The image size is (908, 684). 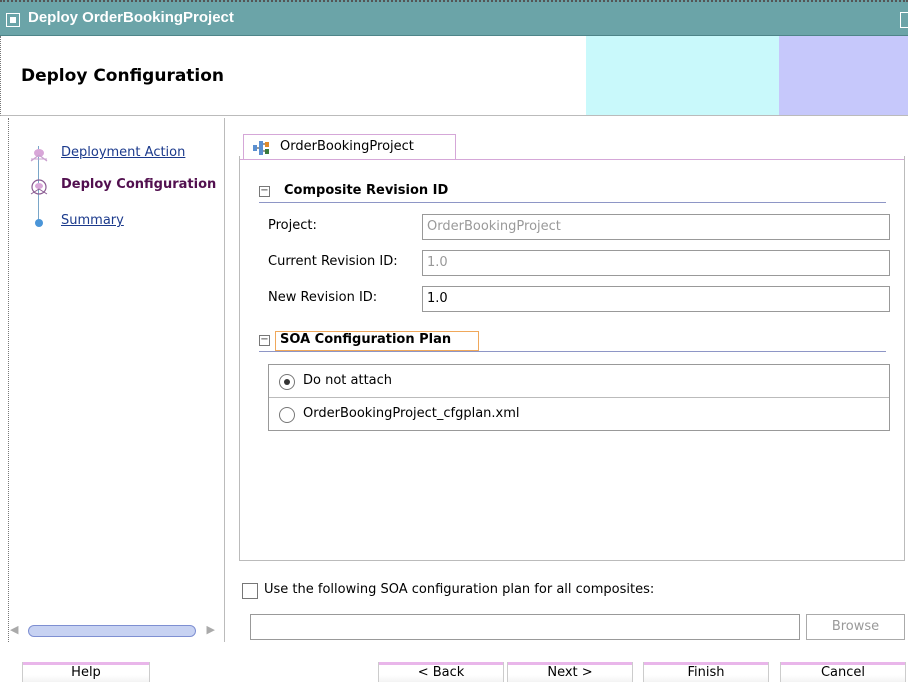 What do you see at coordinates (14, 629) in the screenshot?
I see `scroll-left-icon: ◀` at bounding box center [14, 629].